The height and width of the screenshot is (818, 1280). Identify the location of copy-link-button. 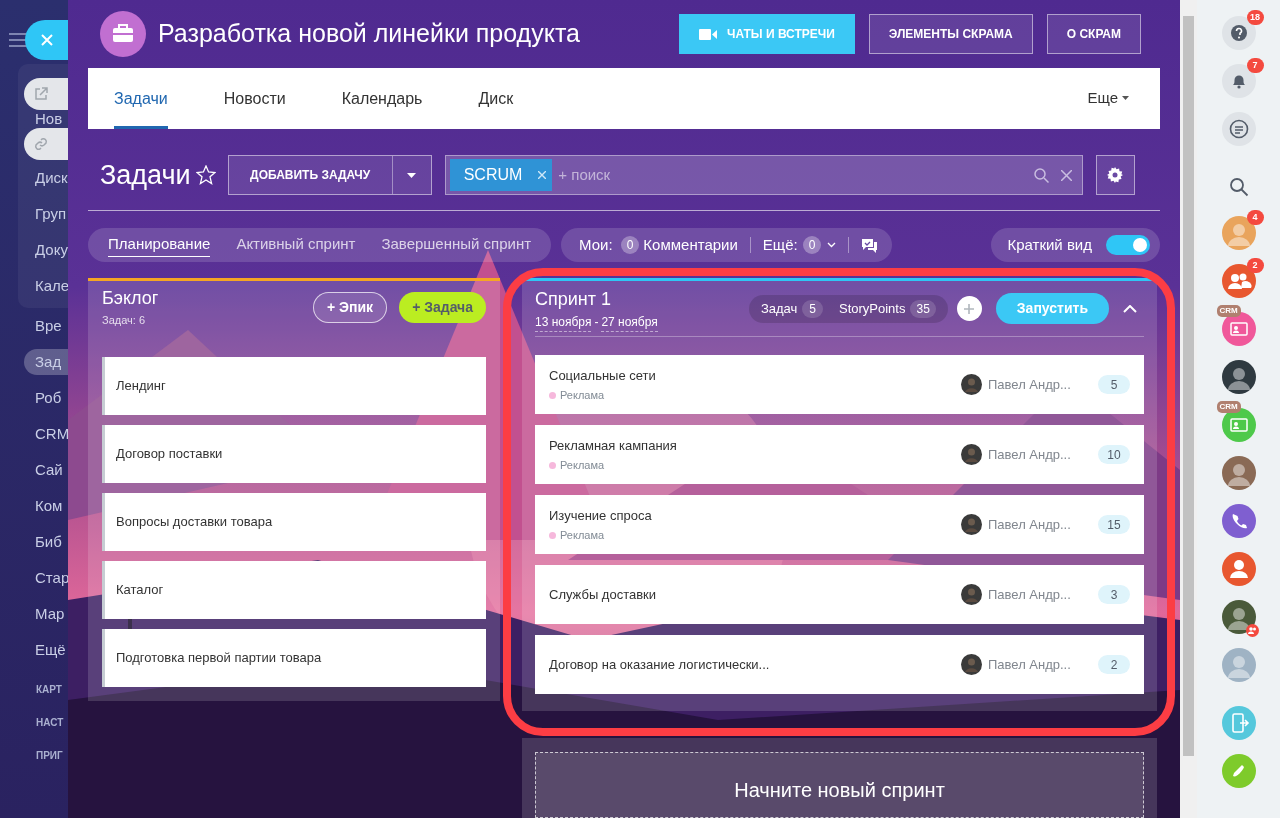
(46, 144).